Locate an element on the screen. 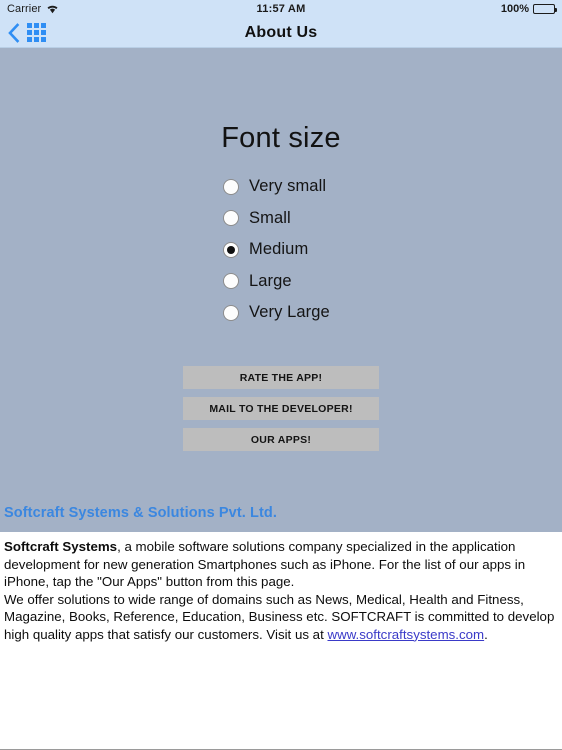  radio-label: Medium is located at coordinates (279, 249).